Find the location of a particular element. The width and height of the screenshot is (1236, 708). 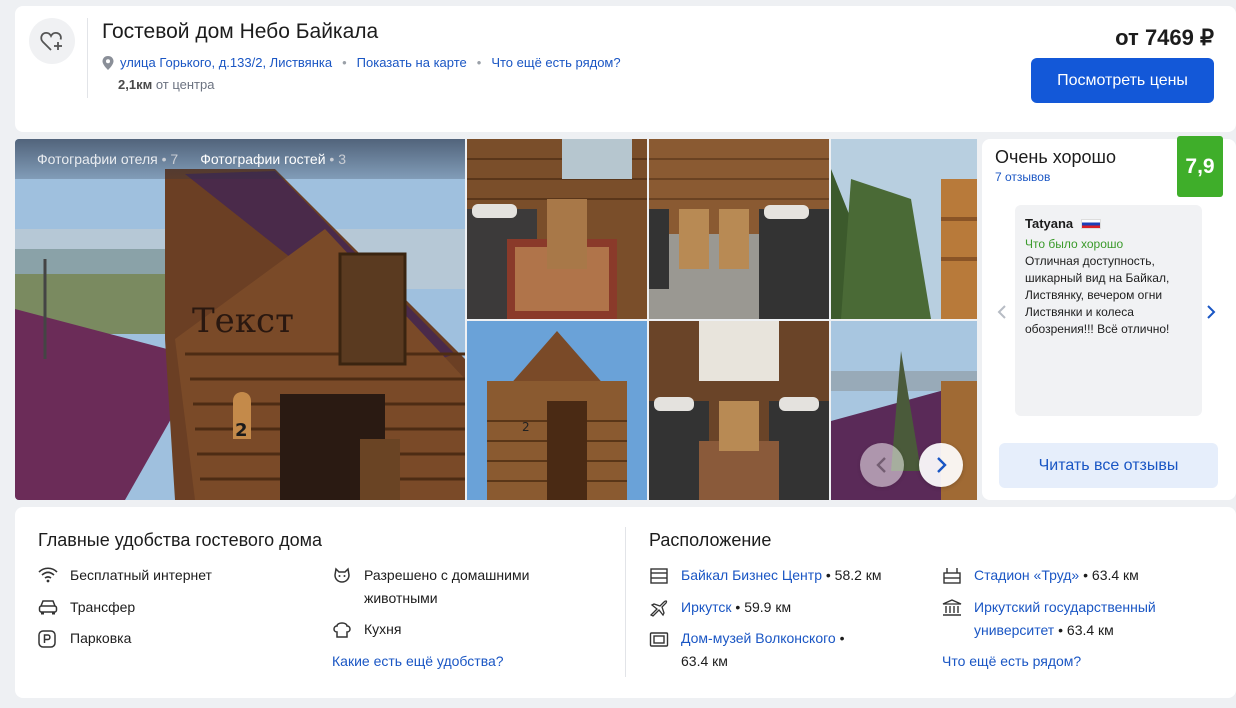

review-good-label: Что было хорошо is located at coordinates (1074, 244).